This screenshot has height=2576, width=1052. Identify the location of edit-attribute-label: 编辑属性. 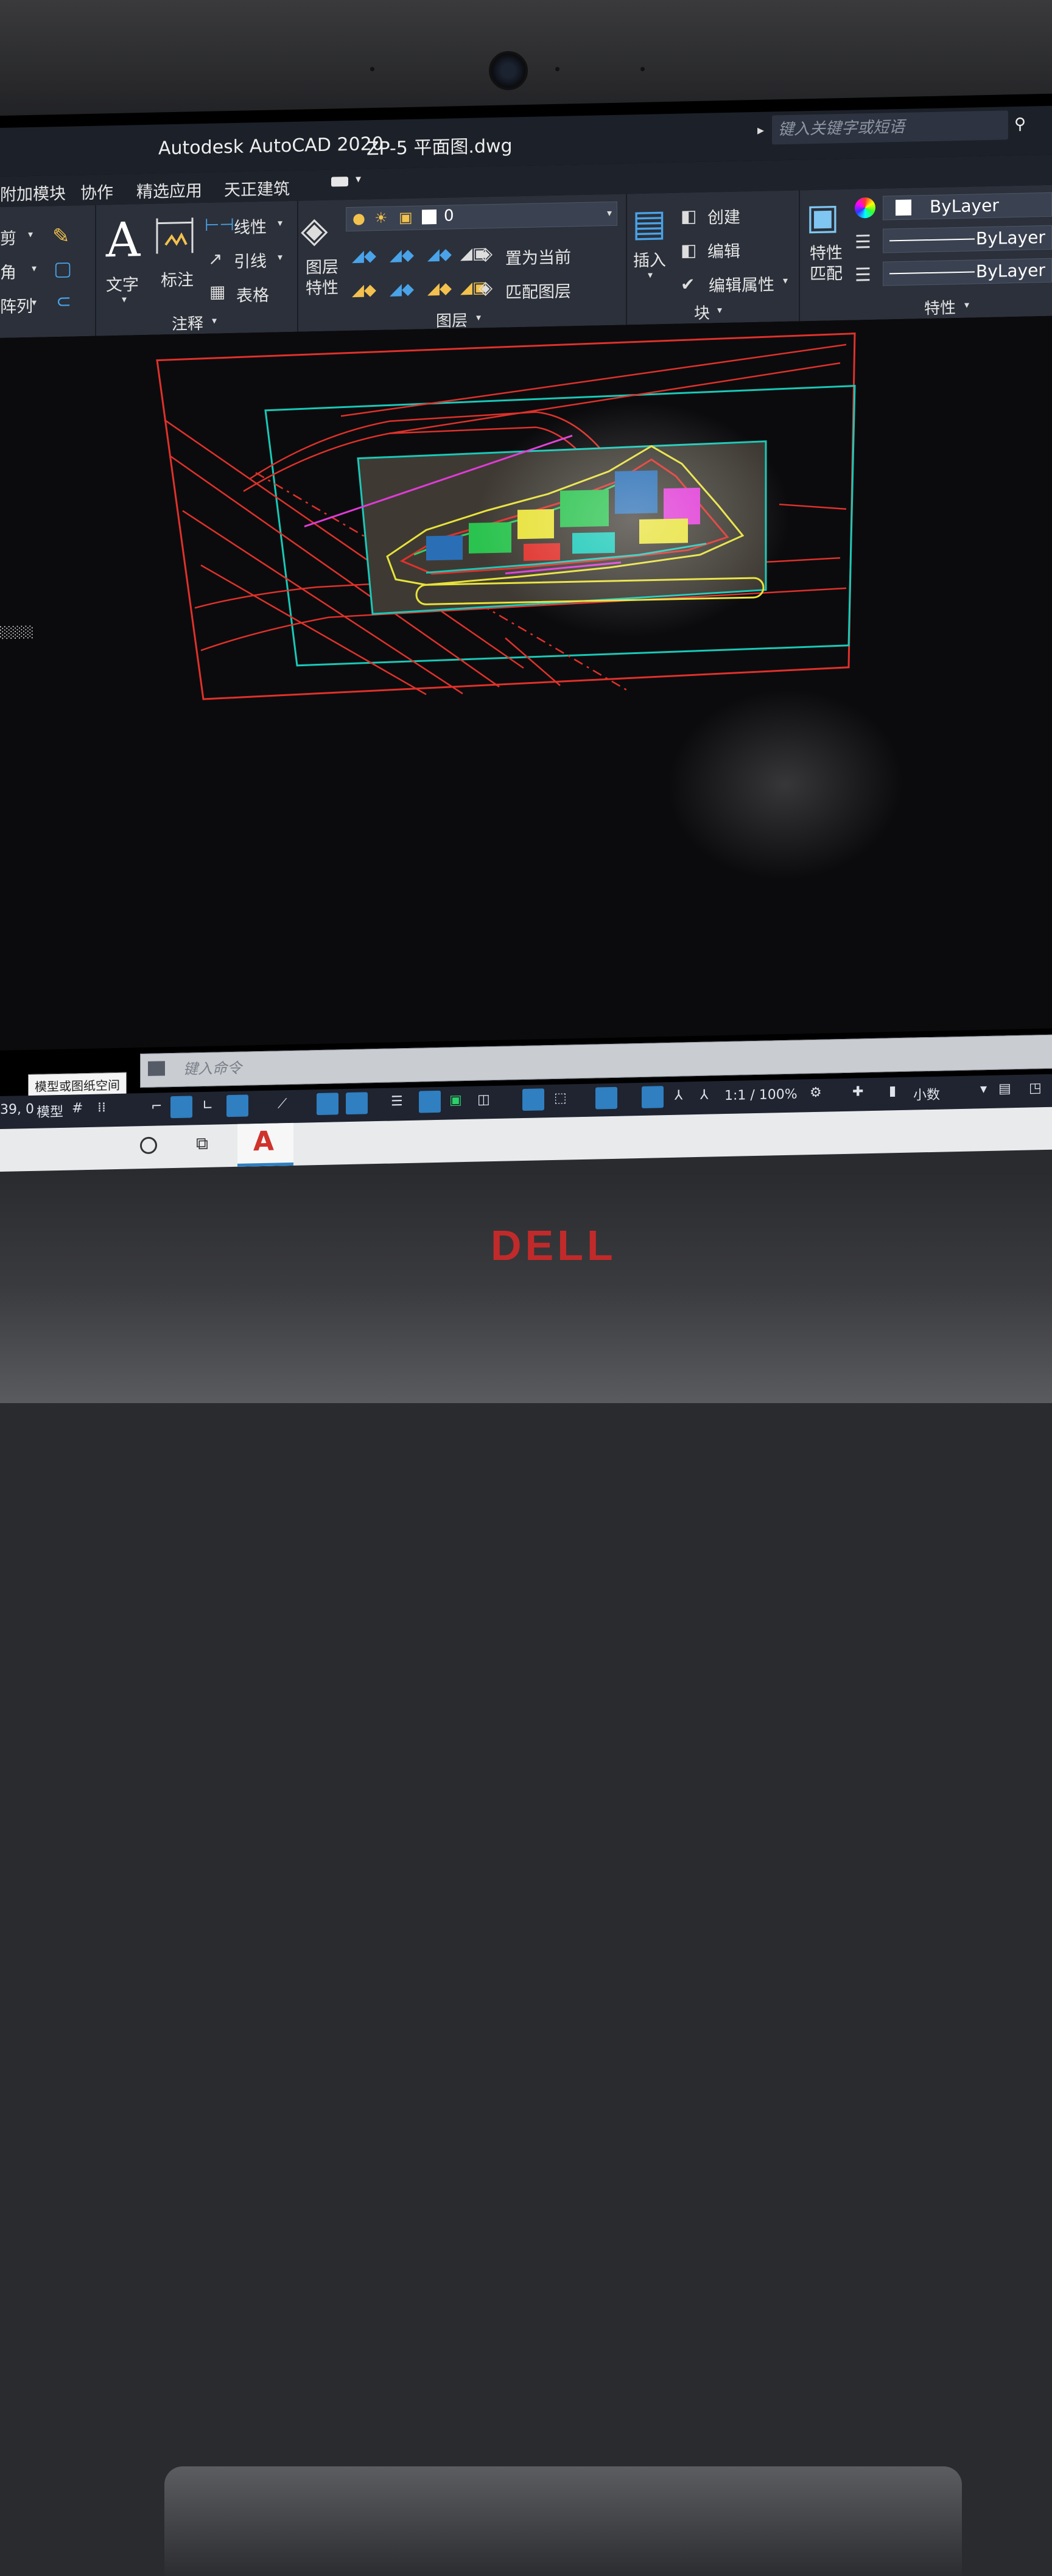
(741, 283).